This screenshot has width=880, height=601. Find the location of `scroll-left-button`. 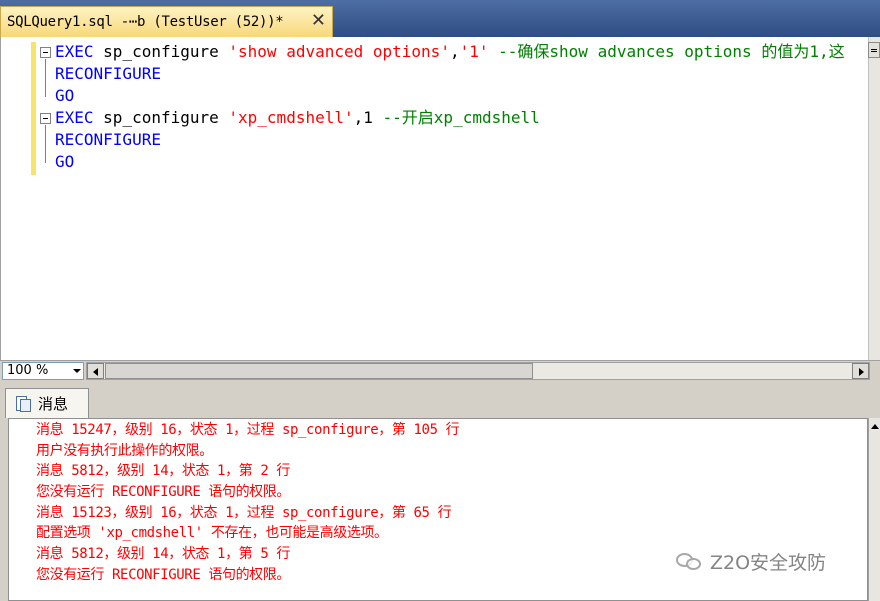

scroll-left-button is located at coordinates (95, 371).